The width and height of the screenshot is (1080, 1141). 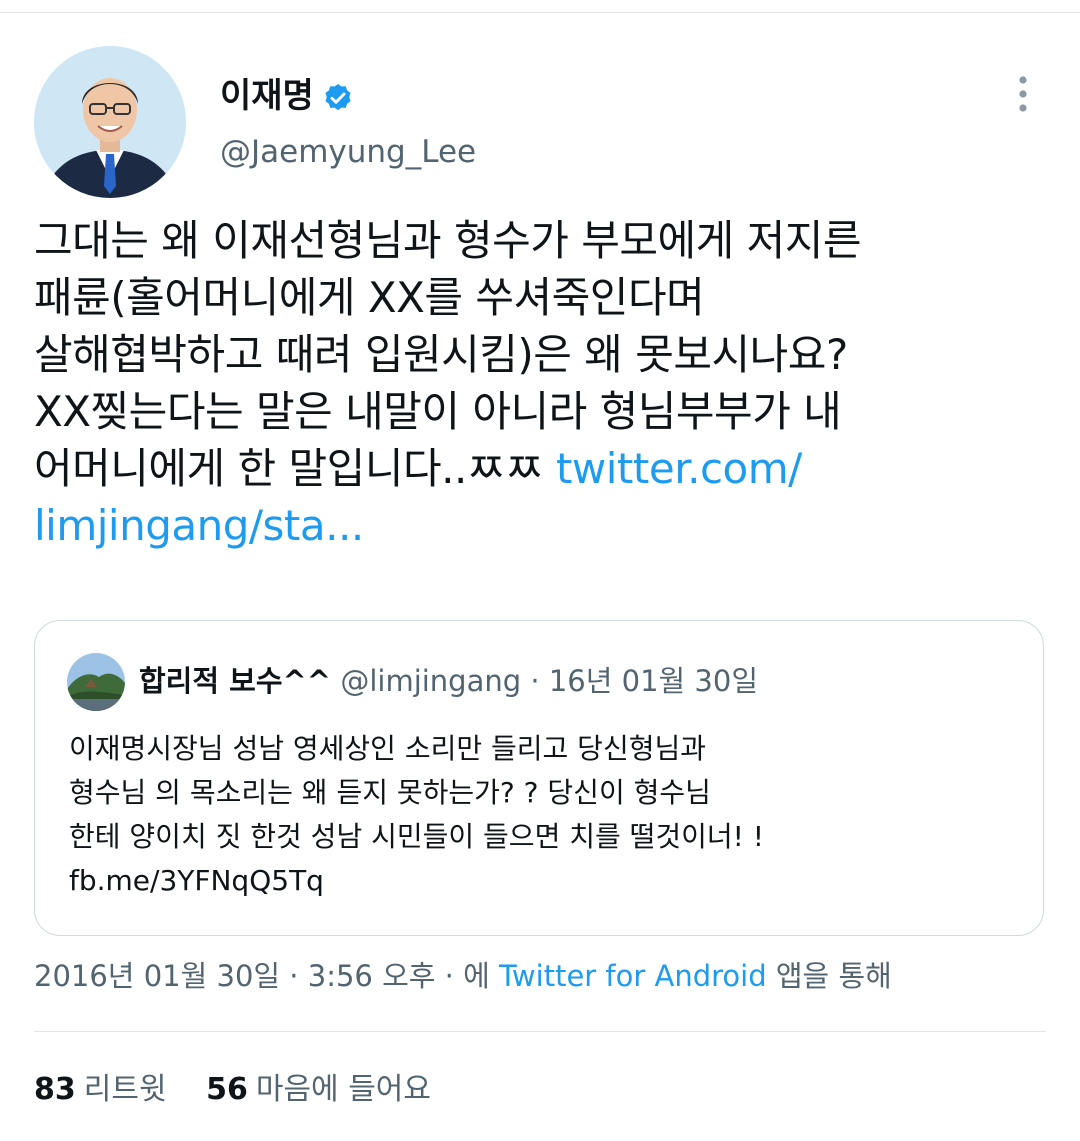 I want to click on tweet-text-line: 살해협박하고 때려 입원시킴)은 왜 못보시나요?, so click(x=441, y=354).